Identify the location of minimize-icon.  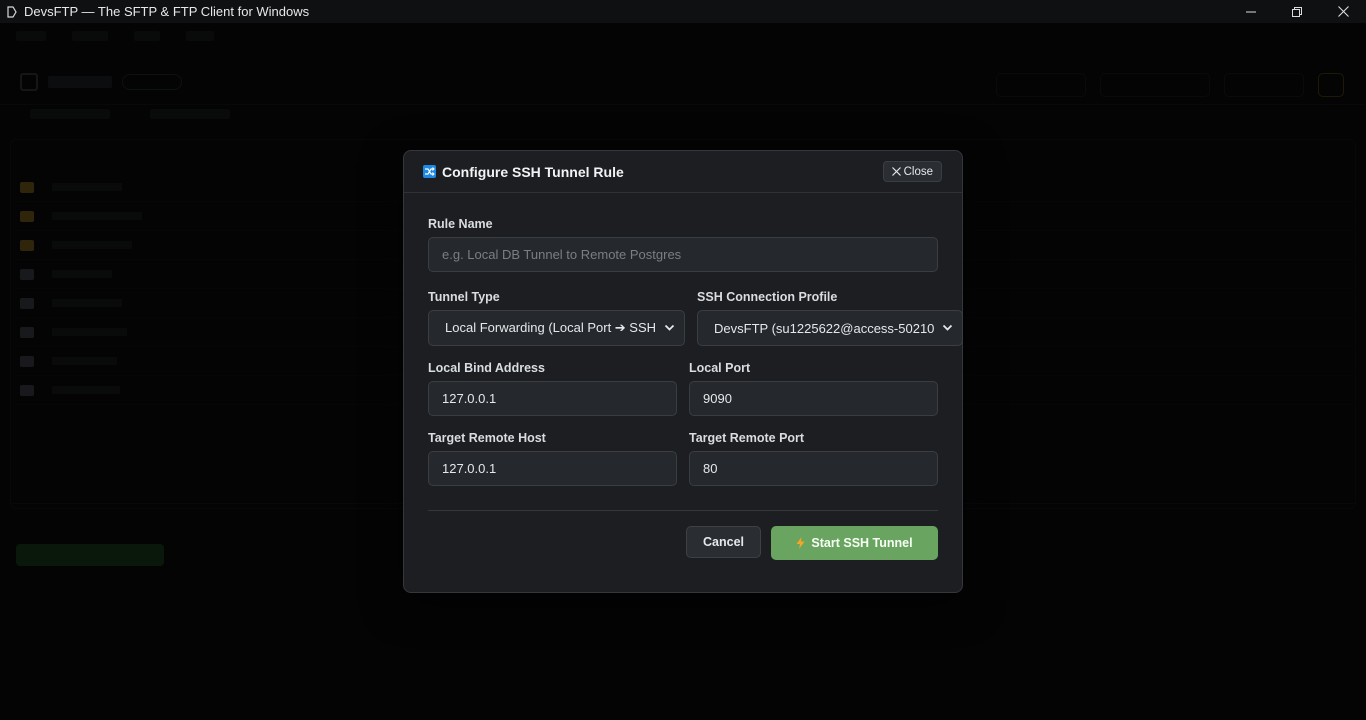
(1251, 11).